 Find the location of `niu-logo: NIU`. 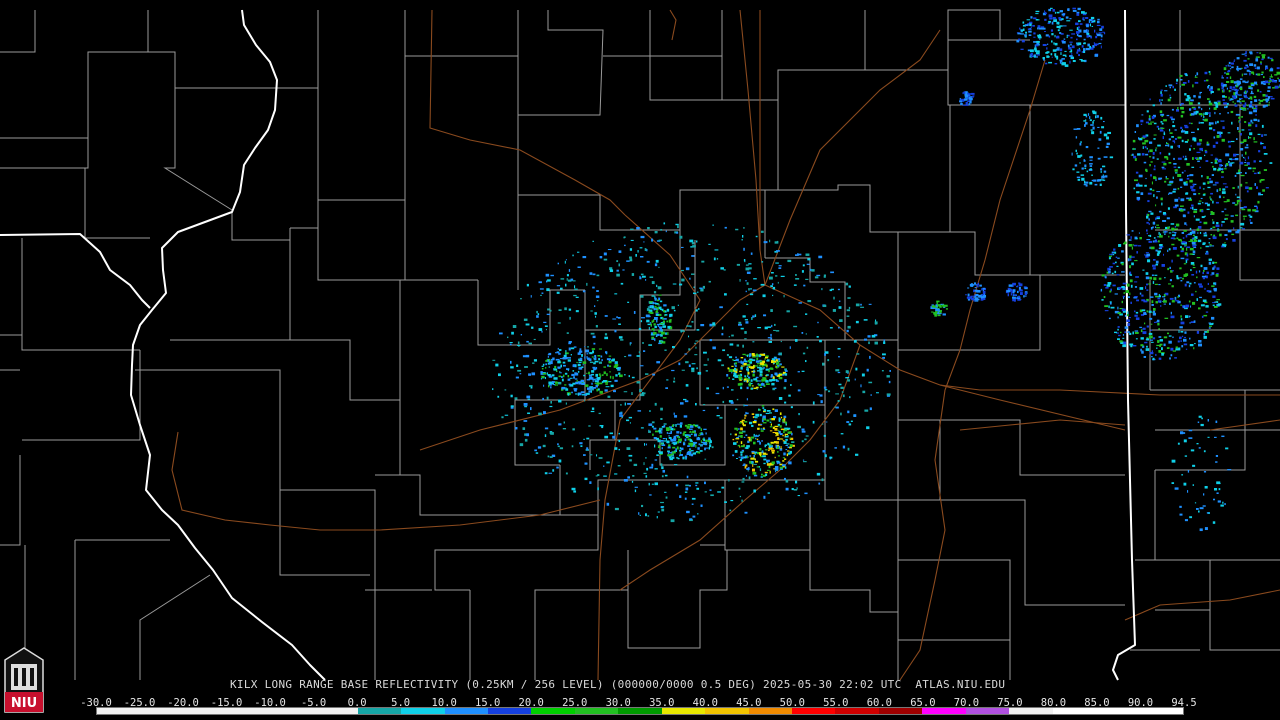

niu-logo: NIU is located at coordinates (24, 680).